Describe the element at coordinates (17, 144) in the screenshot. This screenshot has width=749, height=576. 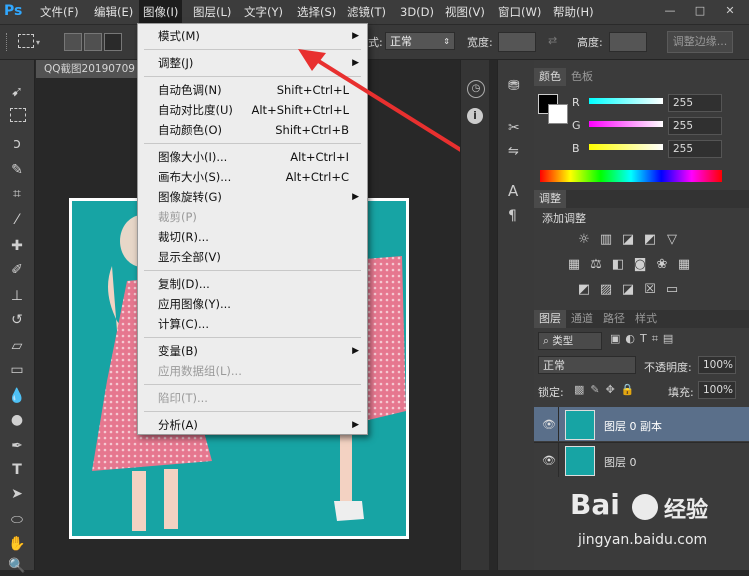
I see `lasso-tool-icon: ↄ` at that location.